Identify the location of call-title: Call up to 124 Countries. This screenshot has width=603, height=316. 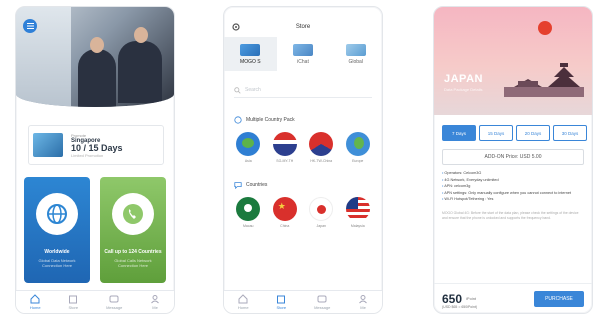
(133, 252).